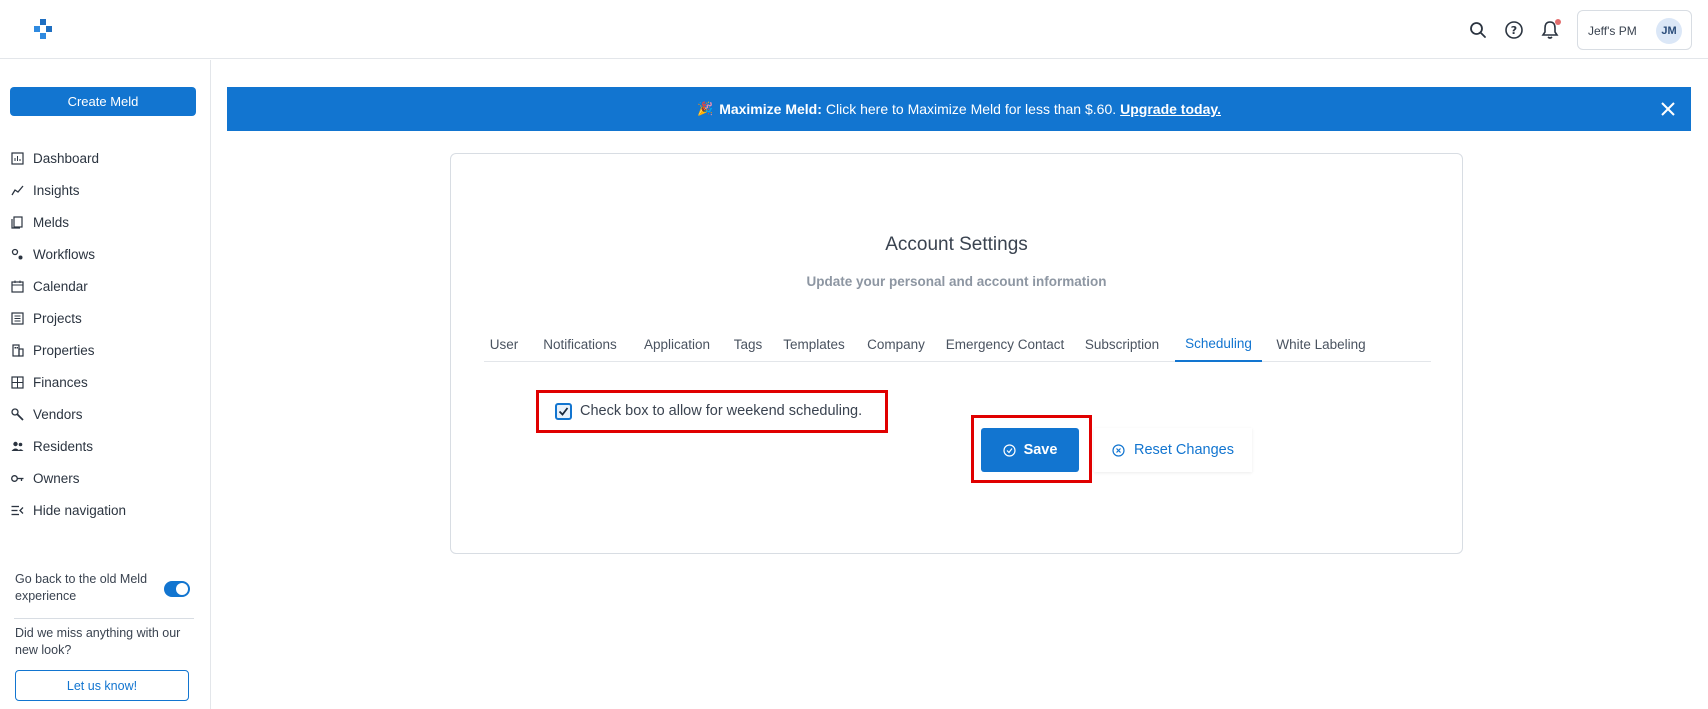  Describe the element at coordinates (1118, 450) in the screenshot. I see `x-circle-icon` at that location.